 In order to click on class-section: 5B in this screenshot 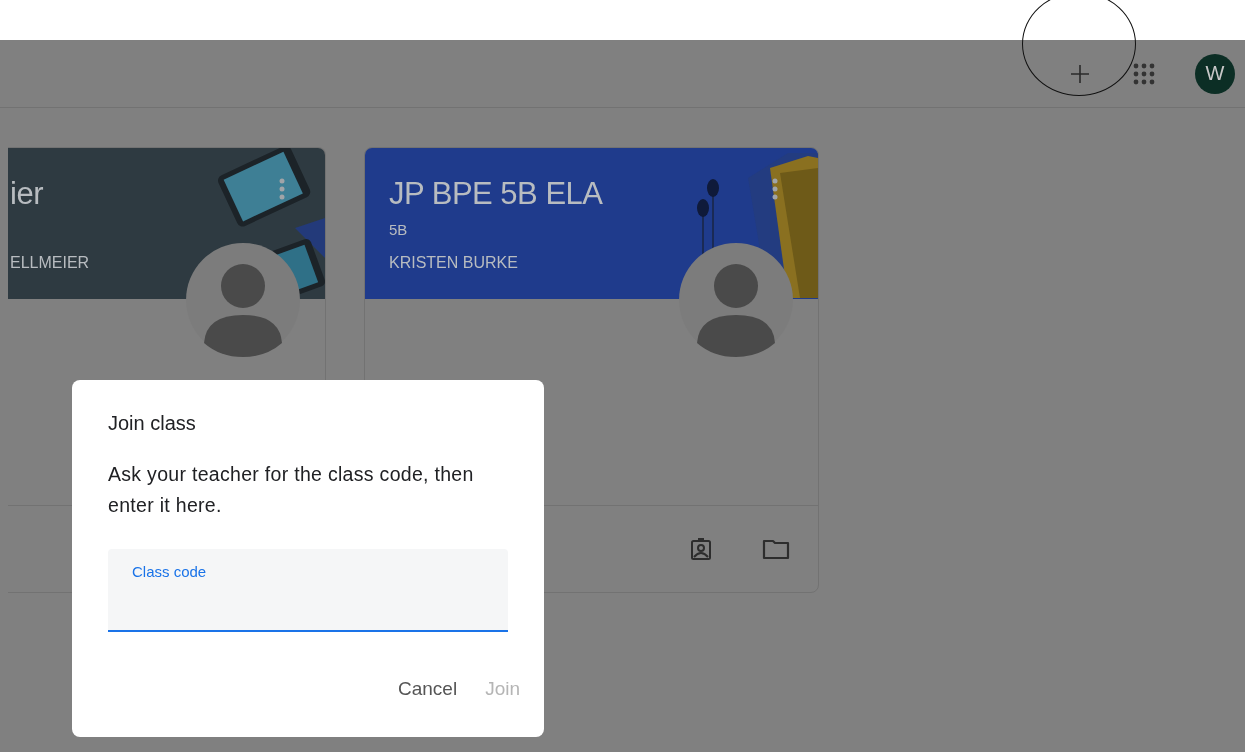, I will do `click(496, 229)`.